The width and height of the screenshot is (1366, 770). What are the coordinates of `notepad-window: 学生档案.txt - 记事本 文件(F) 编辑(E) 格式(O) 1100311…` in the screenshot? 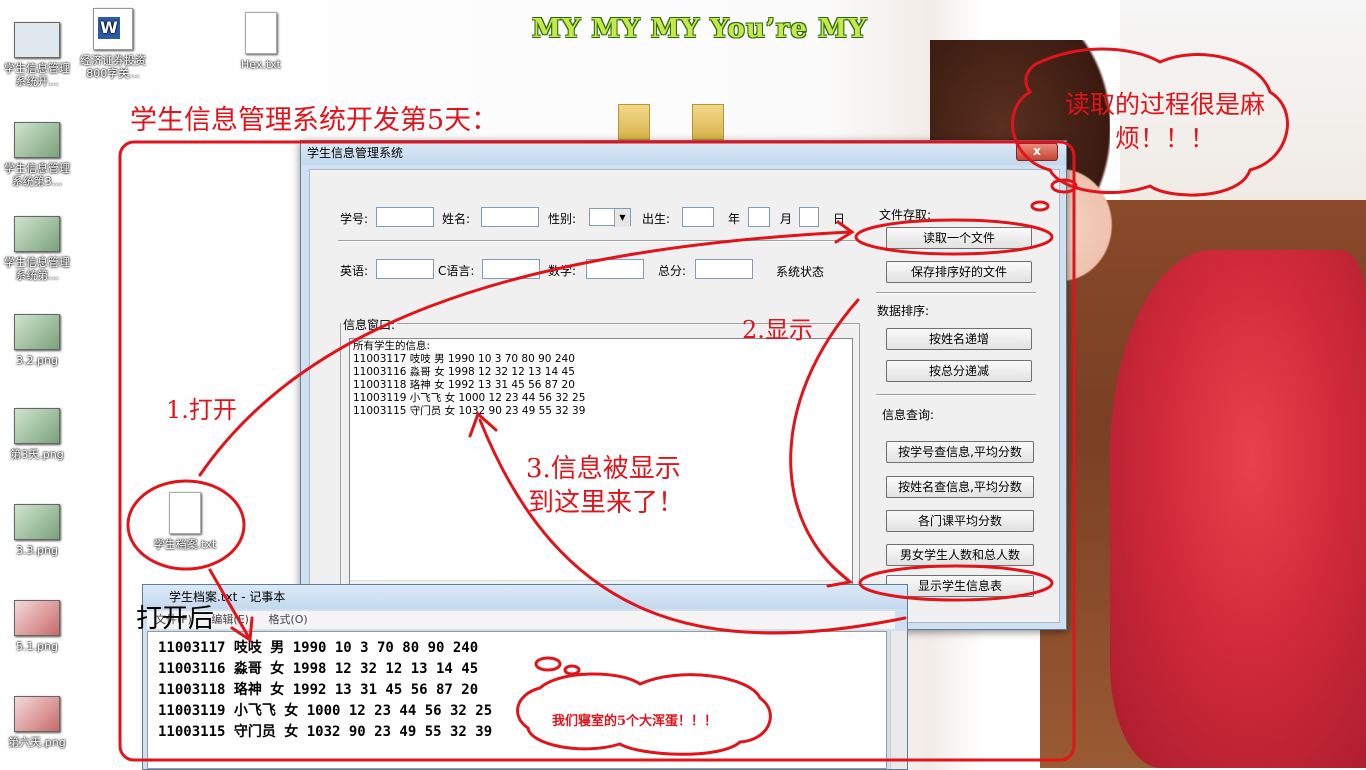 It's located at (525, 677).